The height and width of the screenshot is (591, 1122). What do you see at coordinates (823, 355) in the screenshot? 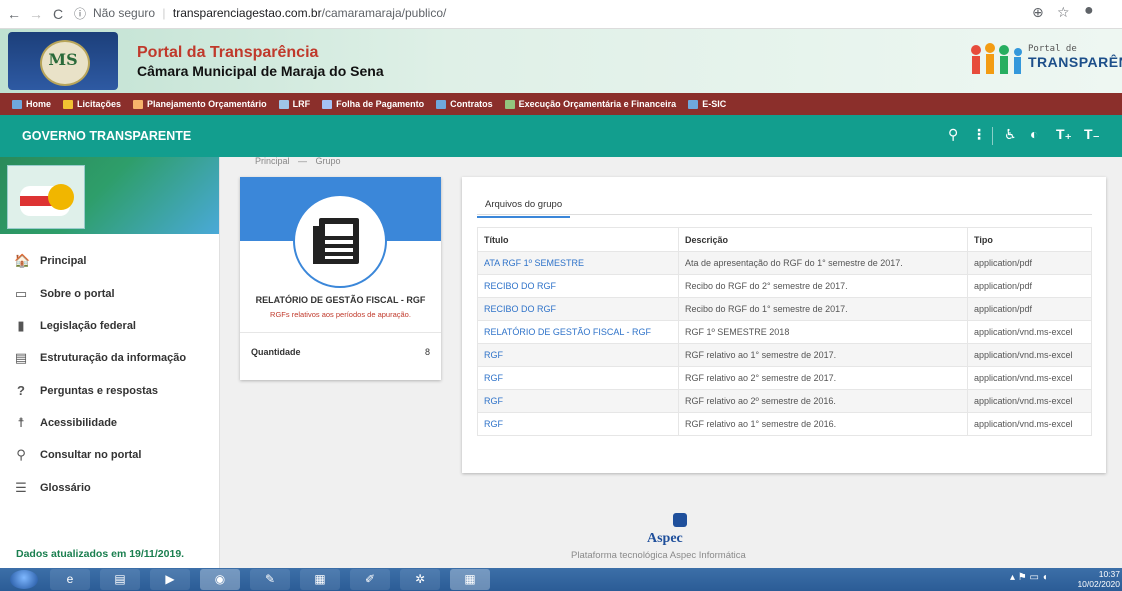
I see `cell-description: RGF relativo ao 1° semestre de 2017.` at bounding box center [823, 355].